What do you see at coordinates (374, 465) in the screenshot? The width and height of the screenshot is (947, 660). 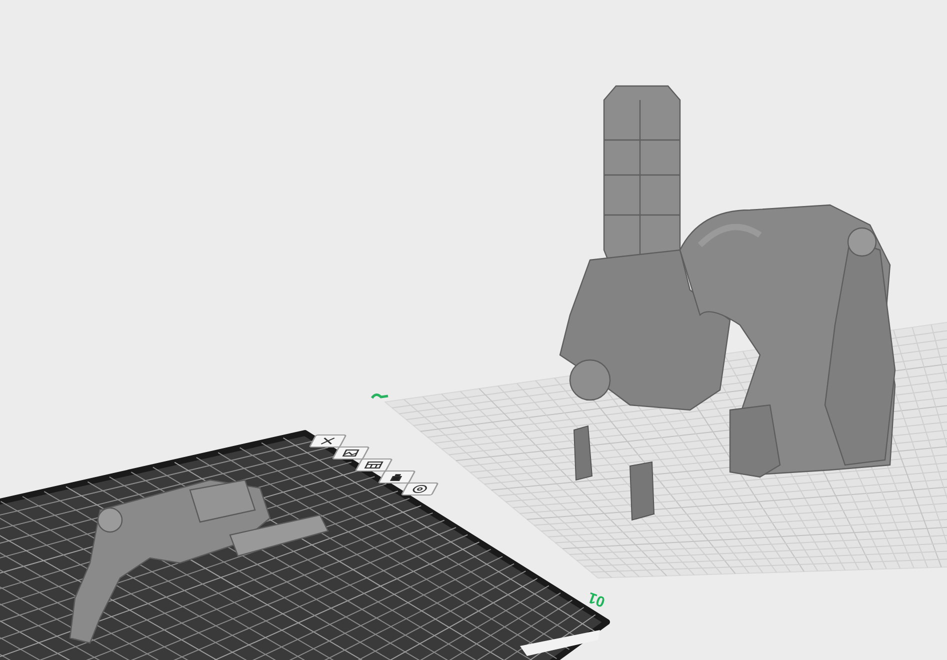 I see `grid-button` at bounding box center [374, 465].